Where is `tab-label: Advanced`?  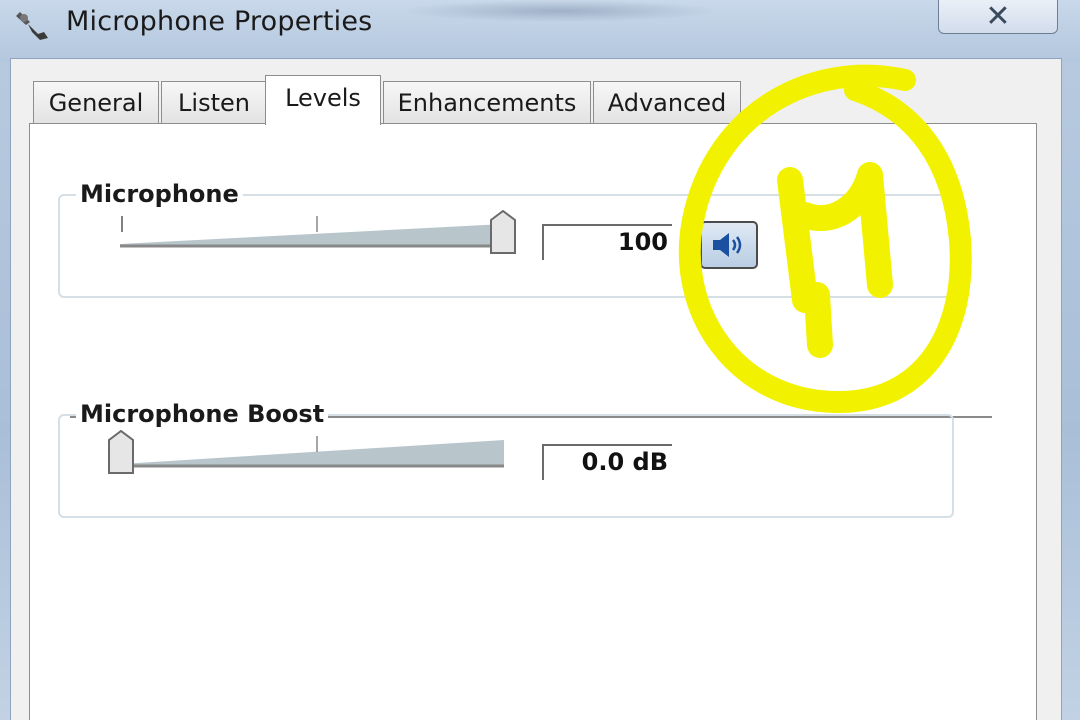 tab-label: Advanced is located at coordinates (667, 102).